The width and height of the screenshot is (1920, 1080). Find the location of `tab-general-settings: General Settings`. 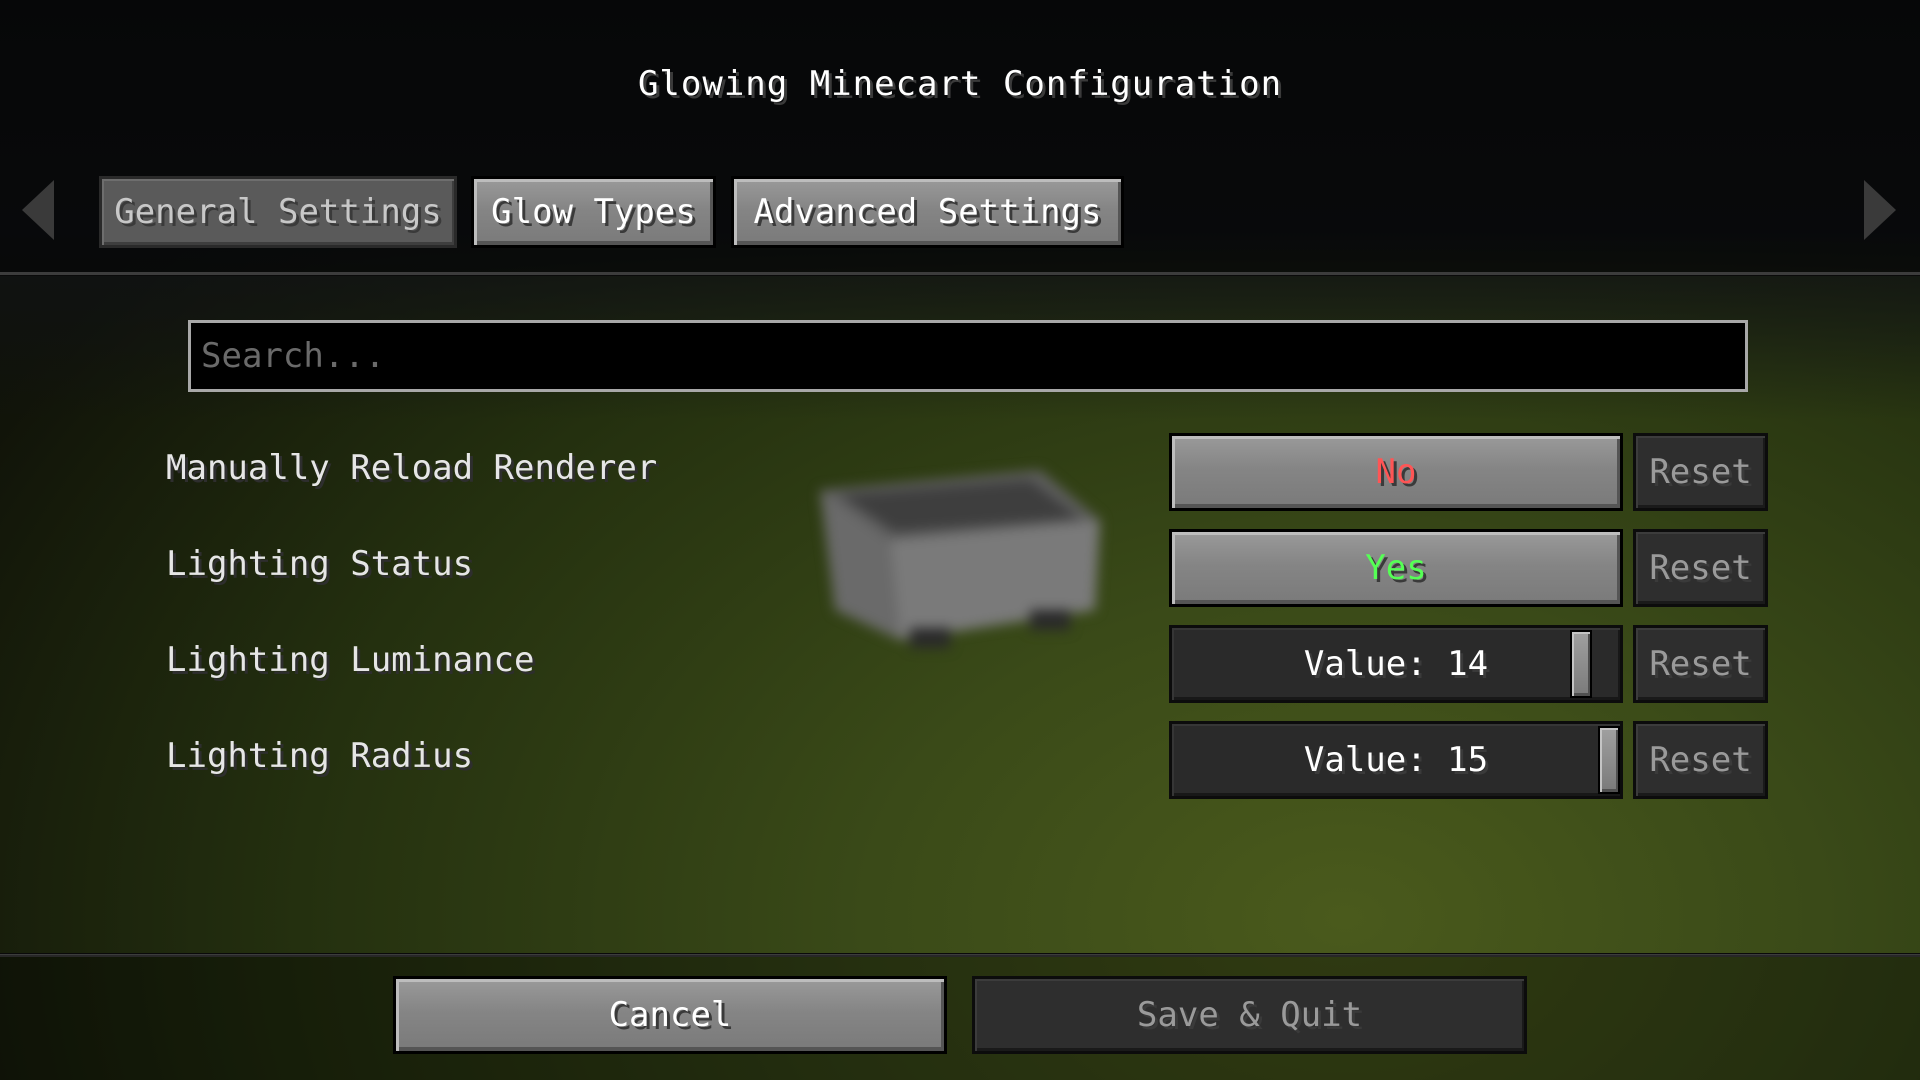

tab-general-settings: General Settings is located at coordinates (278, 212).